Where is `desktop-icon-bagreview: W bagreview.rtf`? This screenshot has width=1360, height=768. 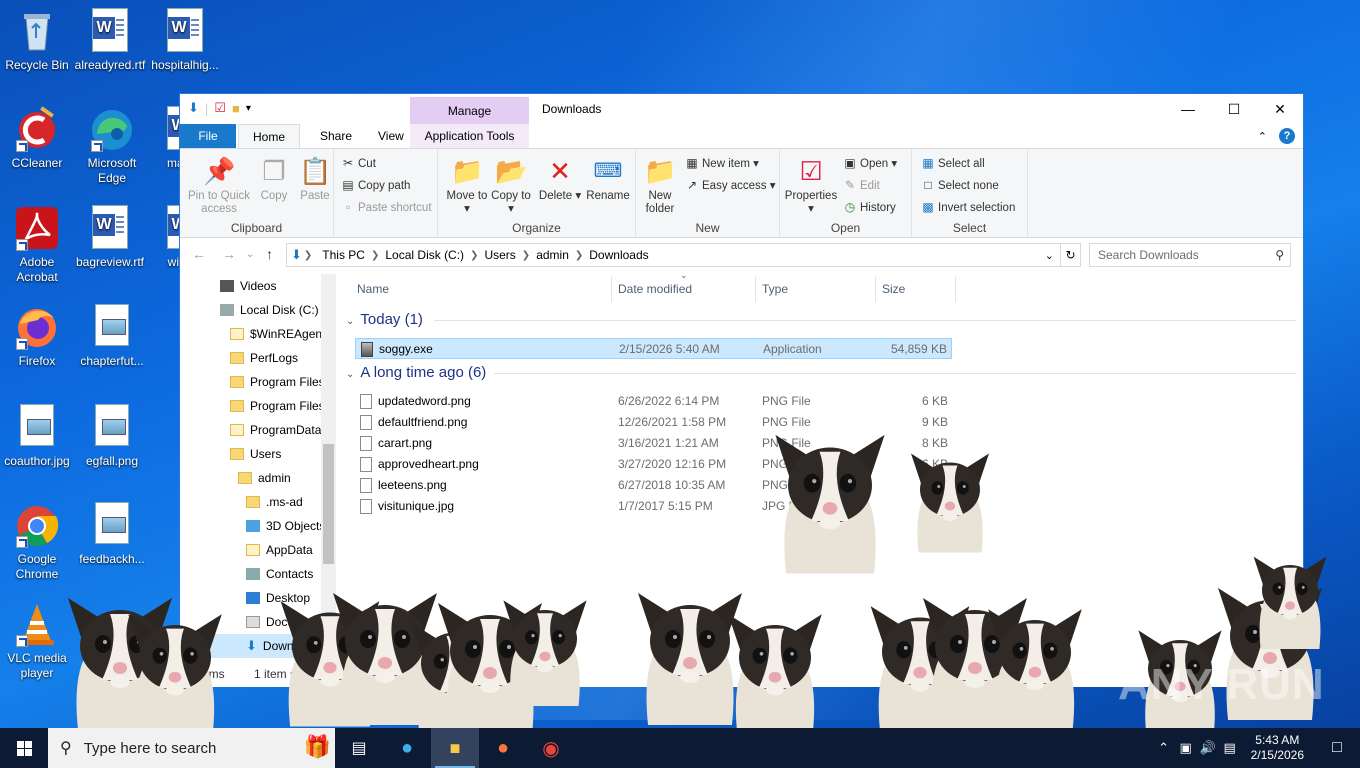 desktop-icon-bagreview: W bagreview.rtf is located at coordinates (110, 237).